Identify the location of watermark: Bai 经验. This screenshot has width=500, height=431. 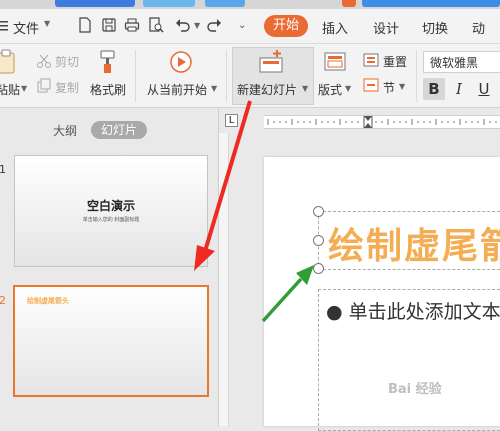
(415, 389).